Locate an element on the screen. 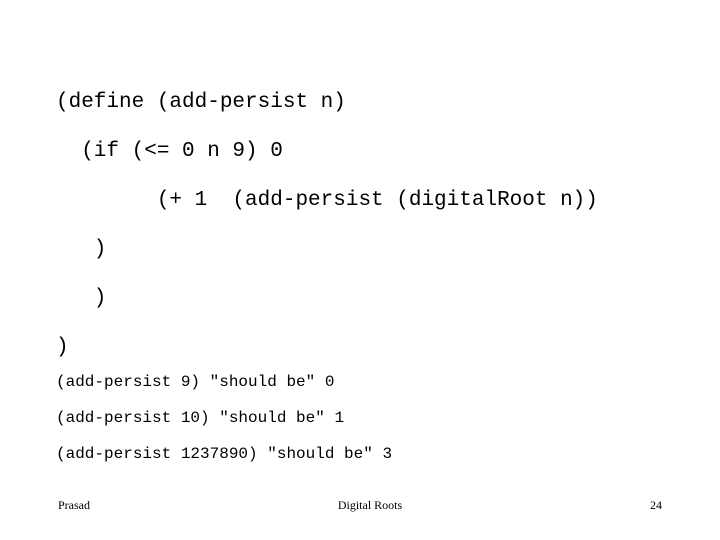 The width and height of the screenshot is (720, 540). footer-page-number: 24 is located at coordinates (656, 504).